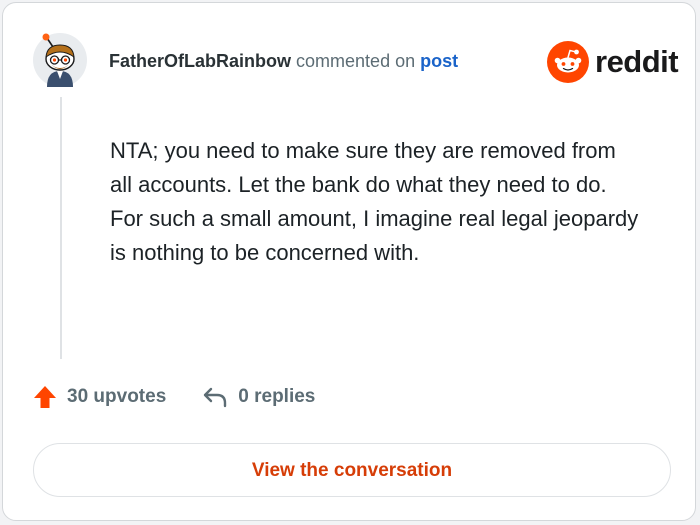 The height and width of the screenshot is (525, 700). What do you see at coordinates (352, 470) in the screenshot?
I see `view-conversation-button: View the conversation` at bounding box center [352, 470].